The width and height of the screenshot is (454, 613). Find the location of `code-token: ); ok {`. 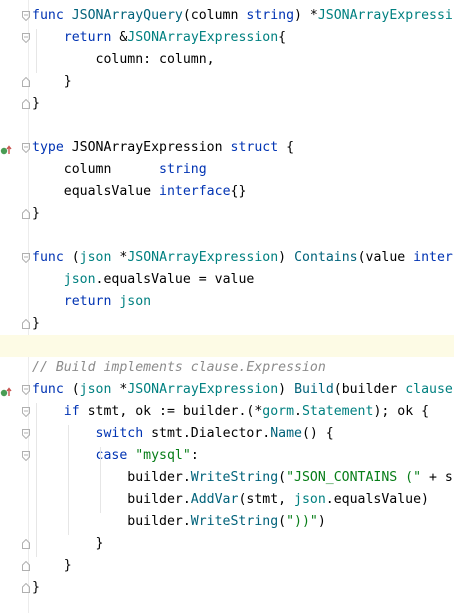

code-token: ); ok { is located at coordinates (401, 411).